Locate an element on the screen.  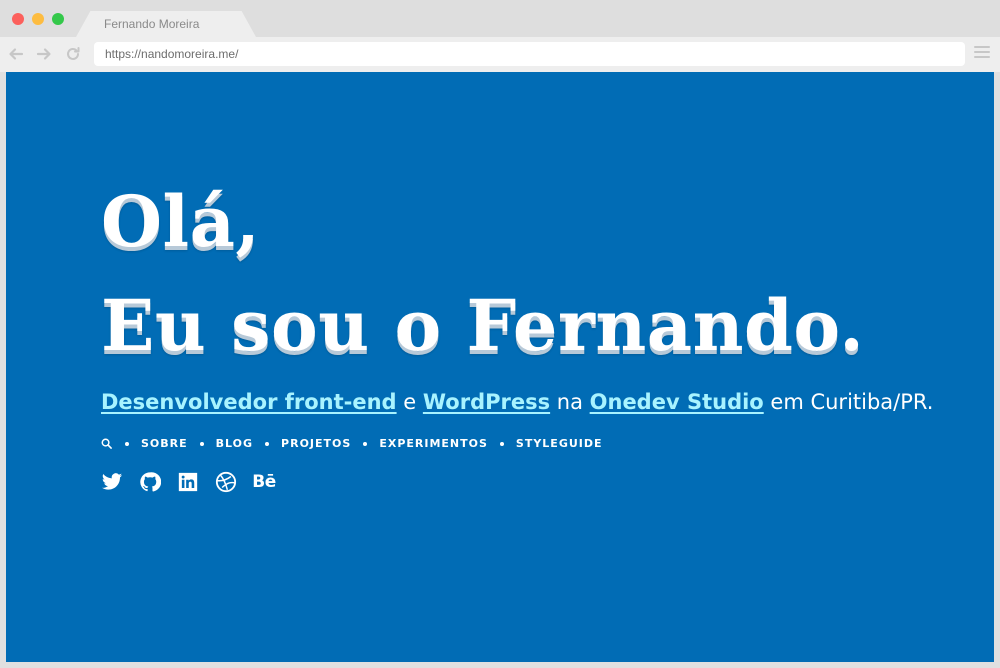
linkedin-icon is located at coordinates (188, 482).